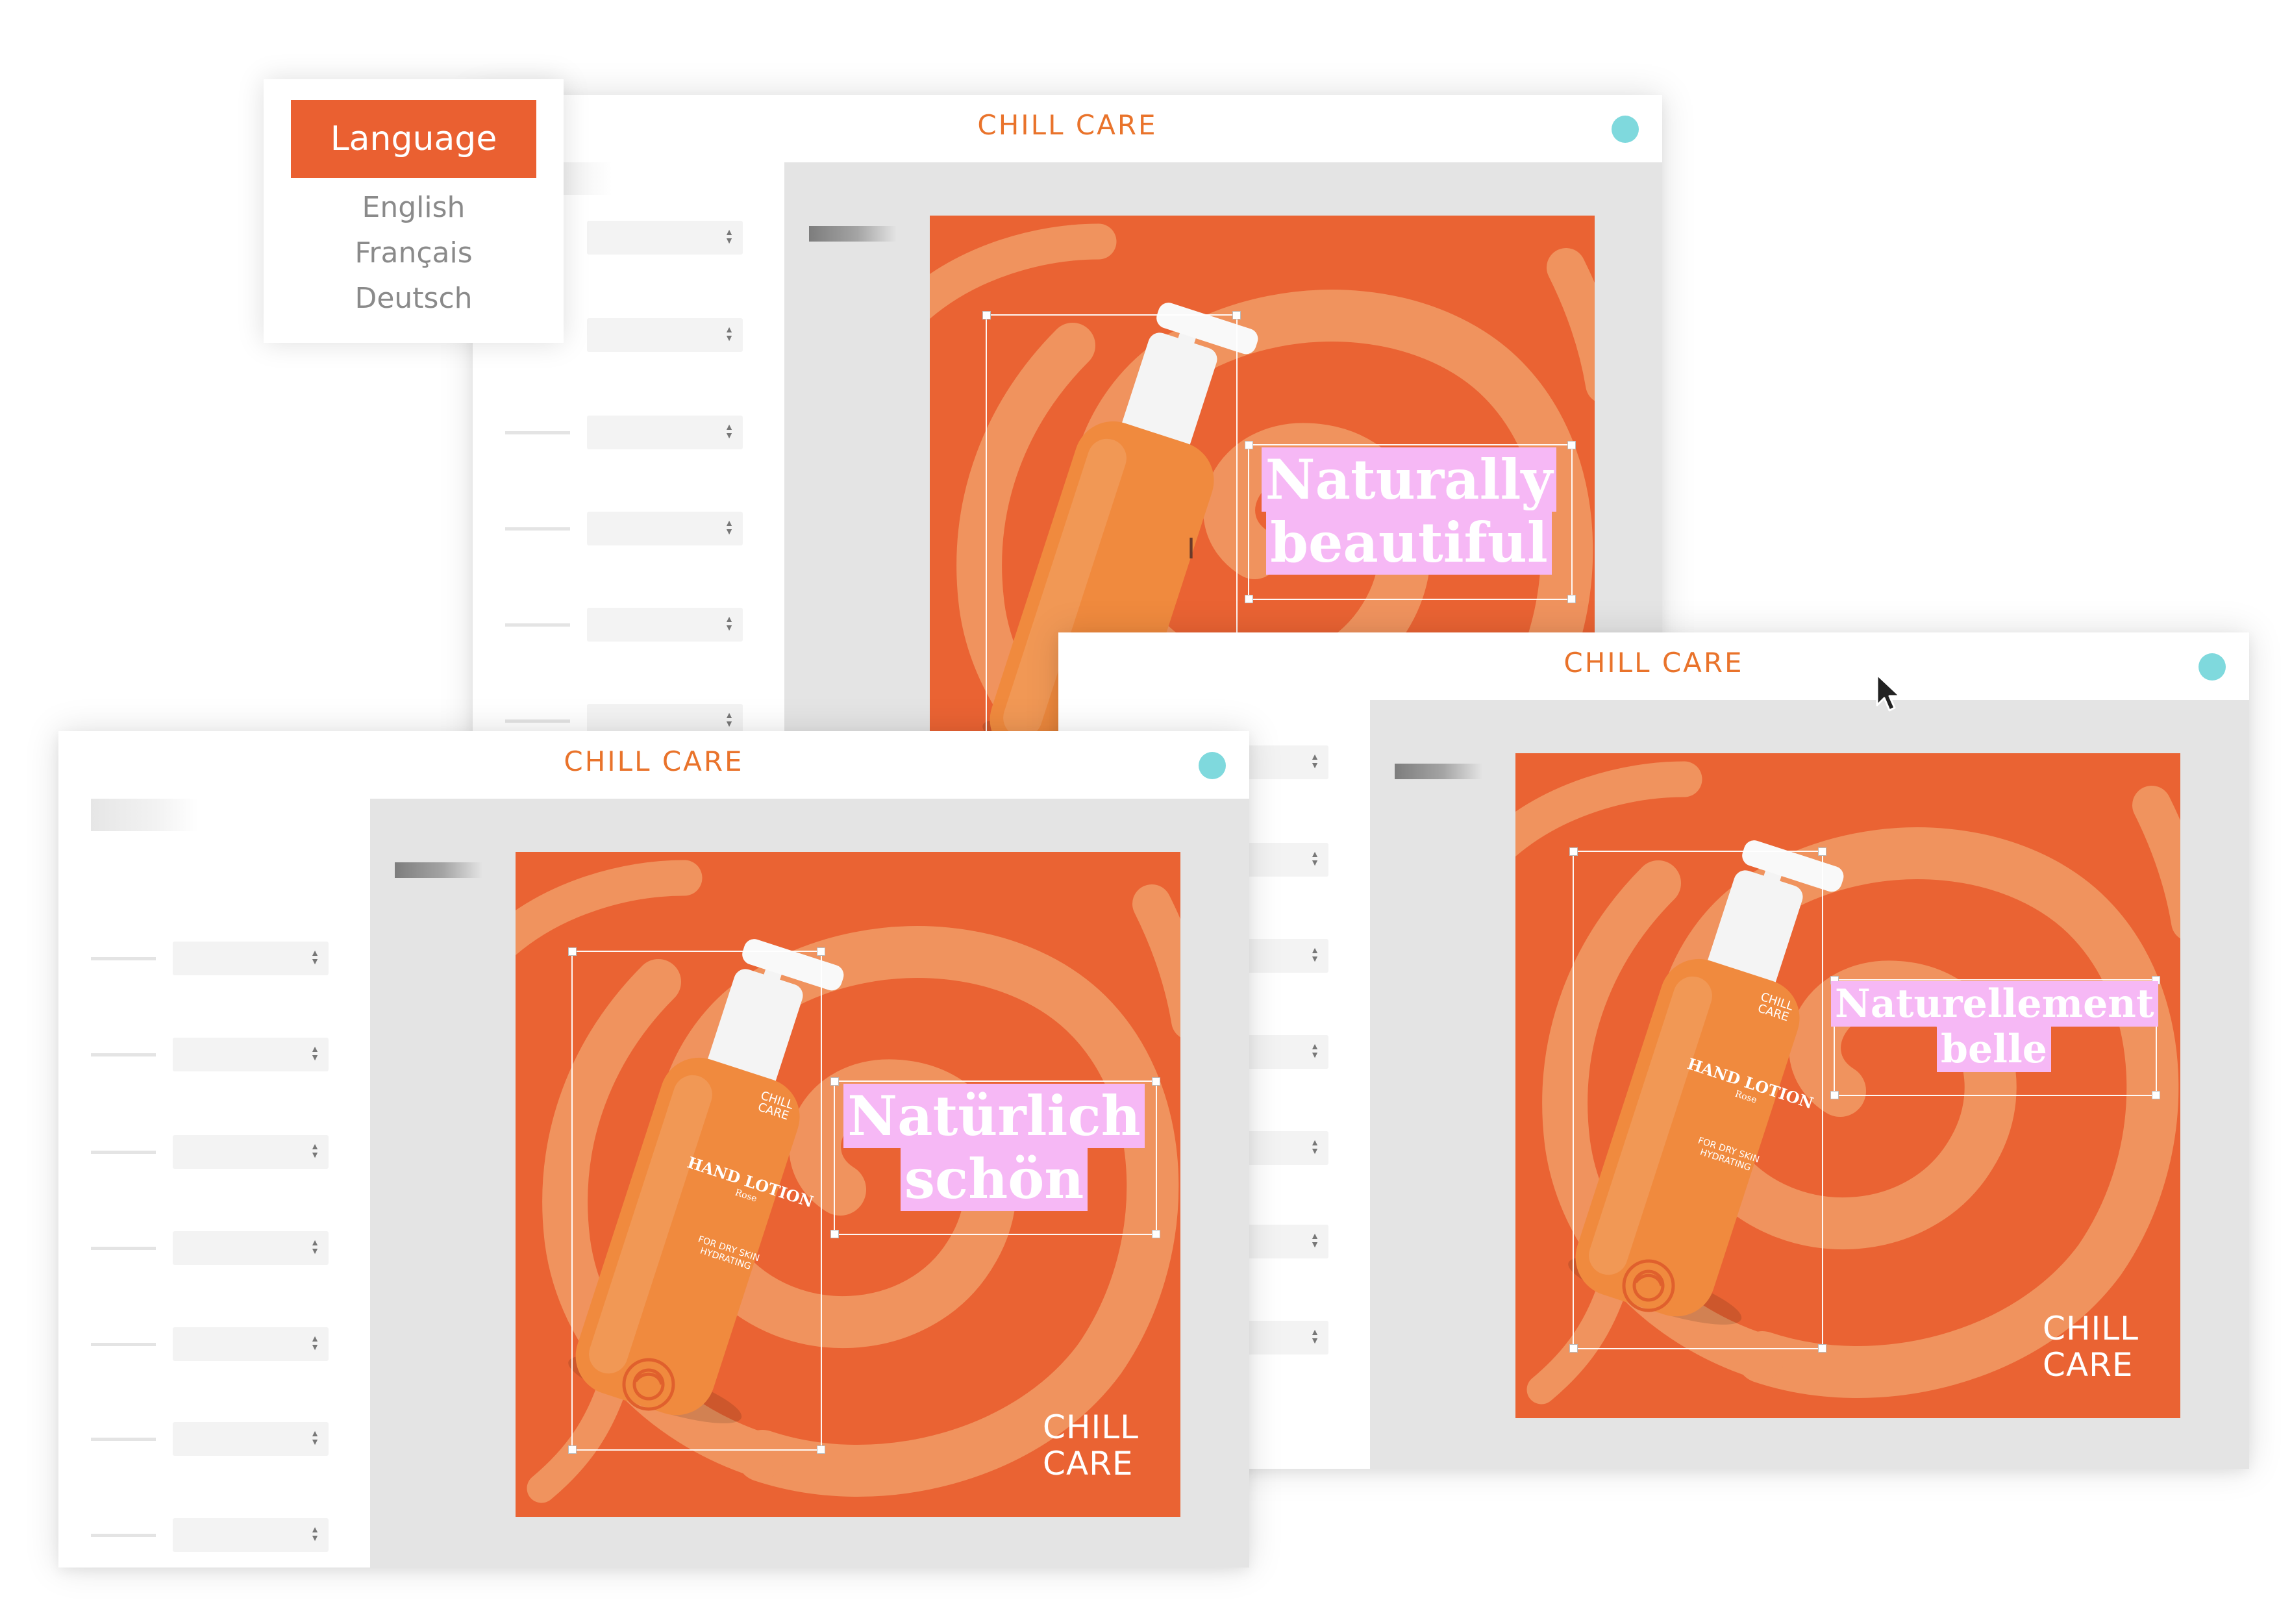 The image size is (2292, 1624). I want to click on headline-text: Naturellement belle, so click(1994, 1026).